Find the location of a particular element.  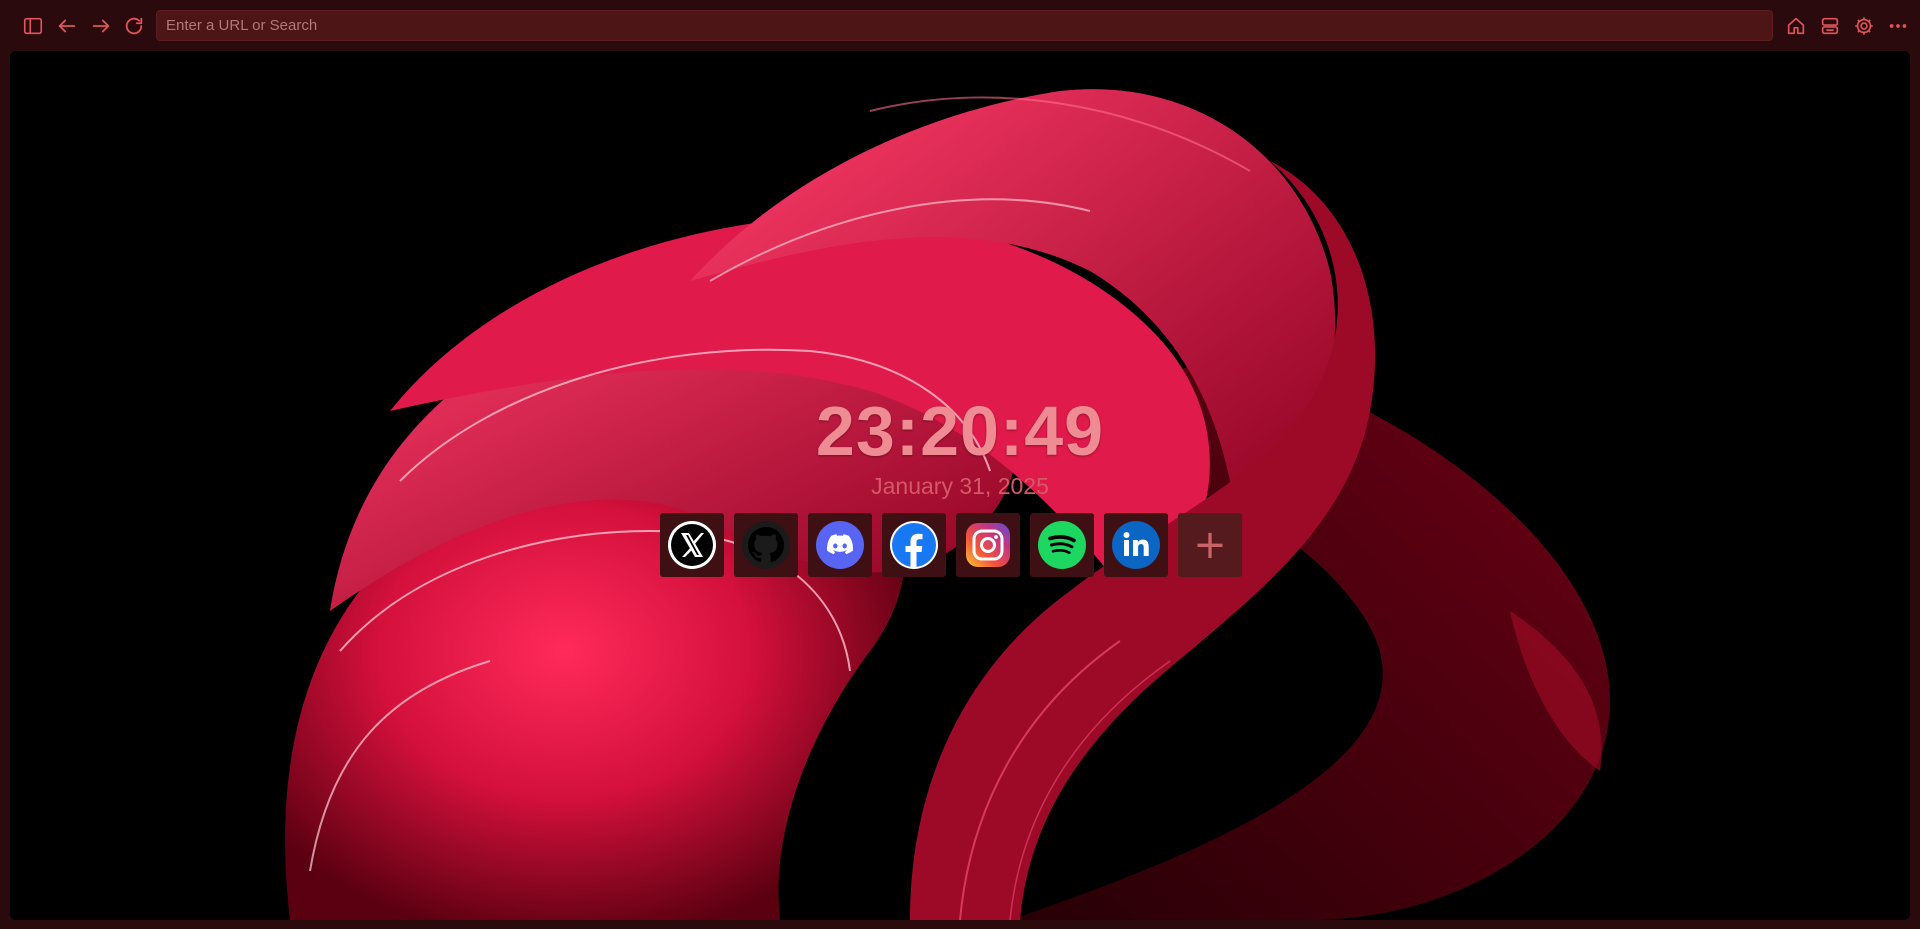

shortcut-x is located at coordinates (692, 545).